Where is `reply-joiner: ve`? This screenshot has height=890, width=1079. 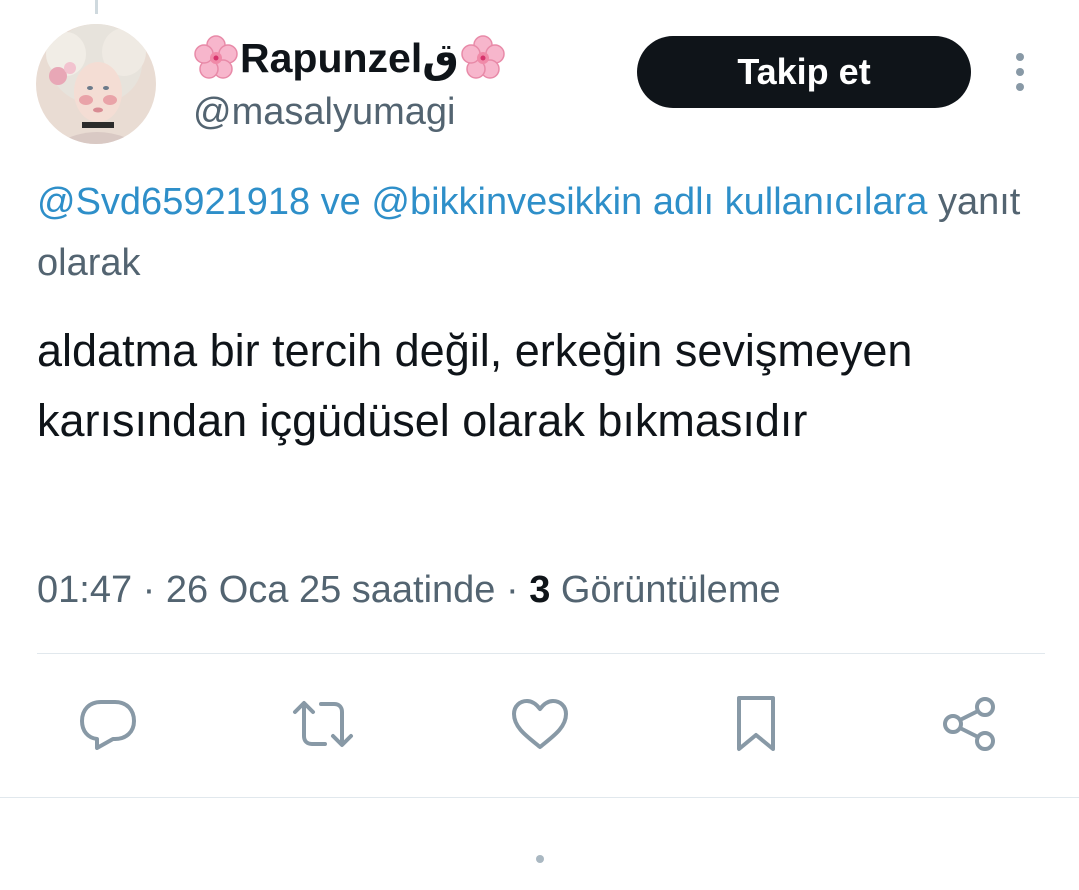
reply-joiner: ve is located at coordinates (341, 202).